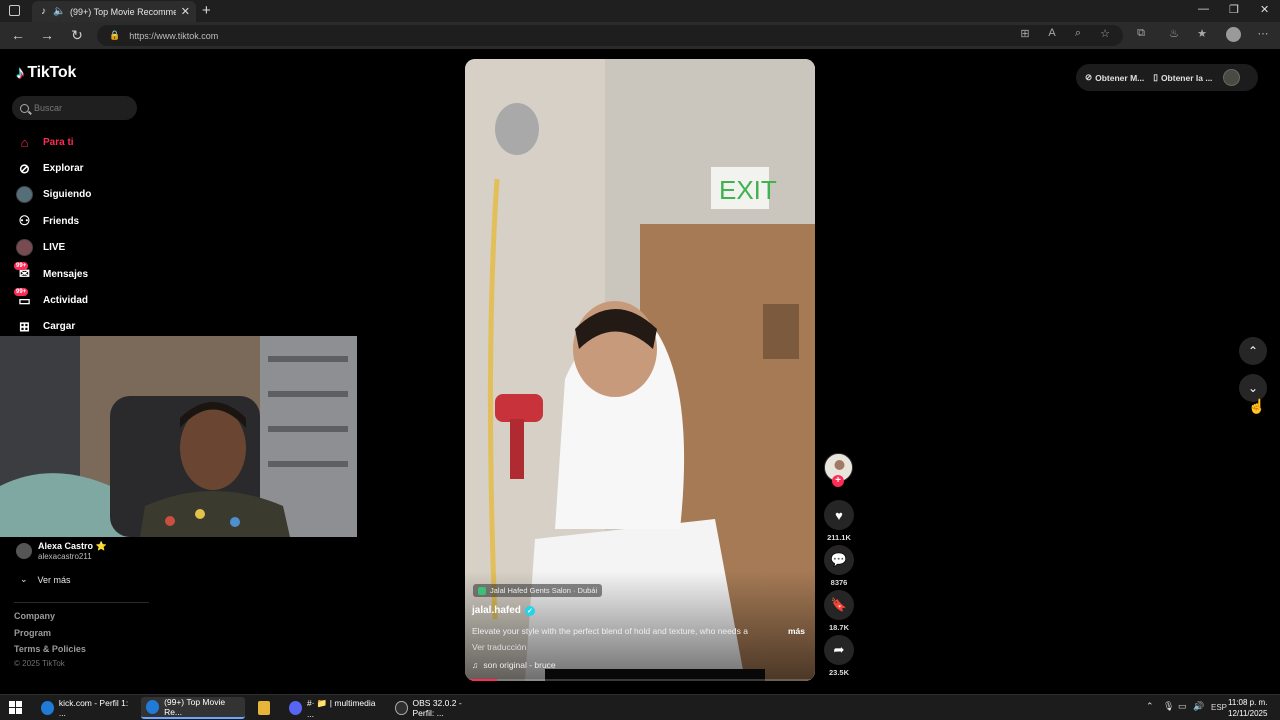  What do you see at coordinates (1052, 33) in the screenshot?
I see `read-aloud-icon: A` at bounding box center [1052, 33].